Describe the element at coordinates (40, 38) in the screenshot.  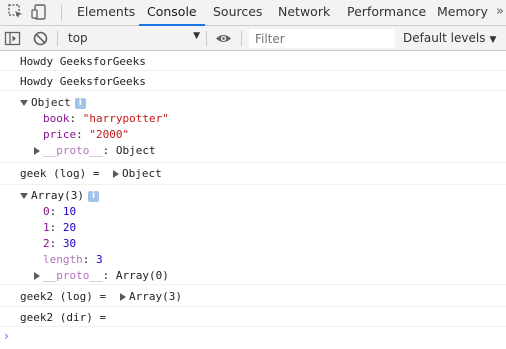
I see `clear-console-icon` at that location.